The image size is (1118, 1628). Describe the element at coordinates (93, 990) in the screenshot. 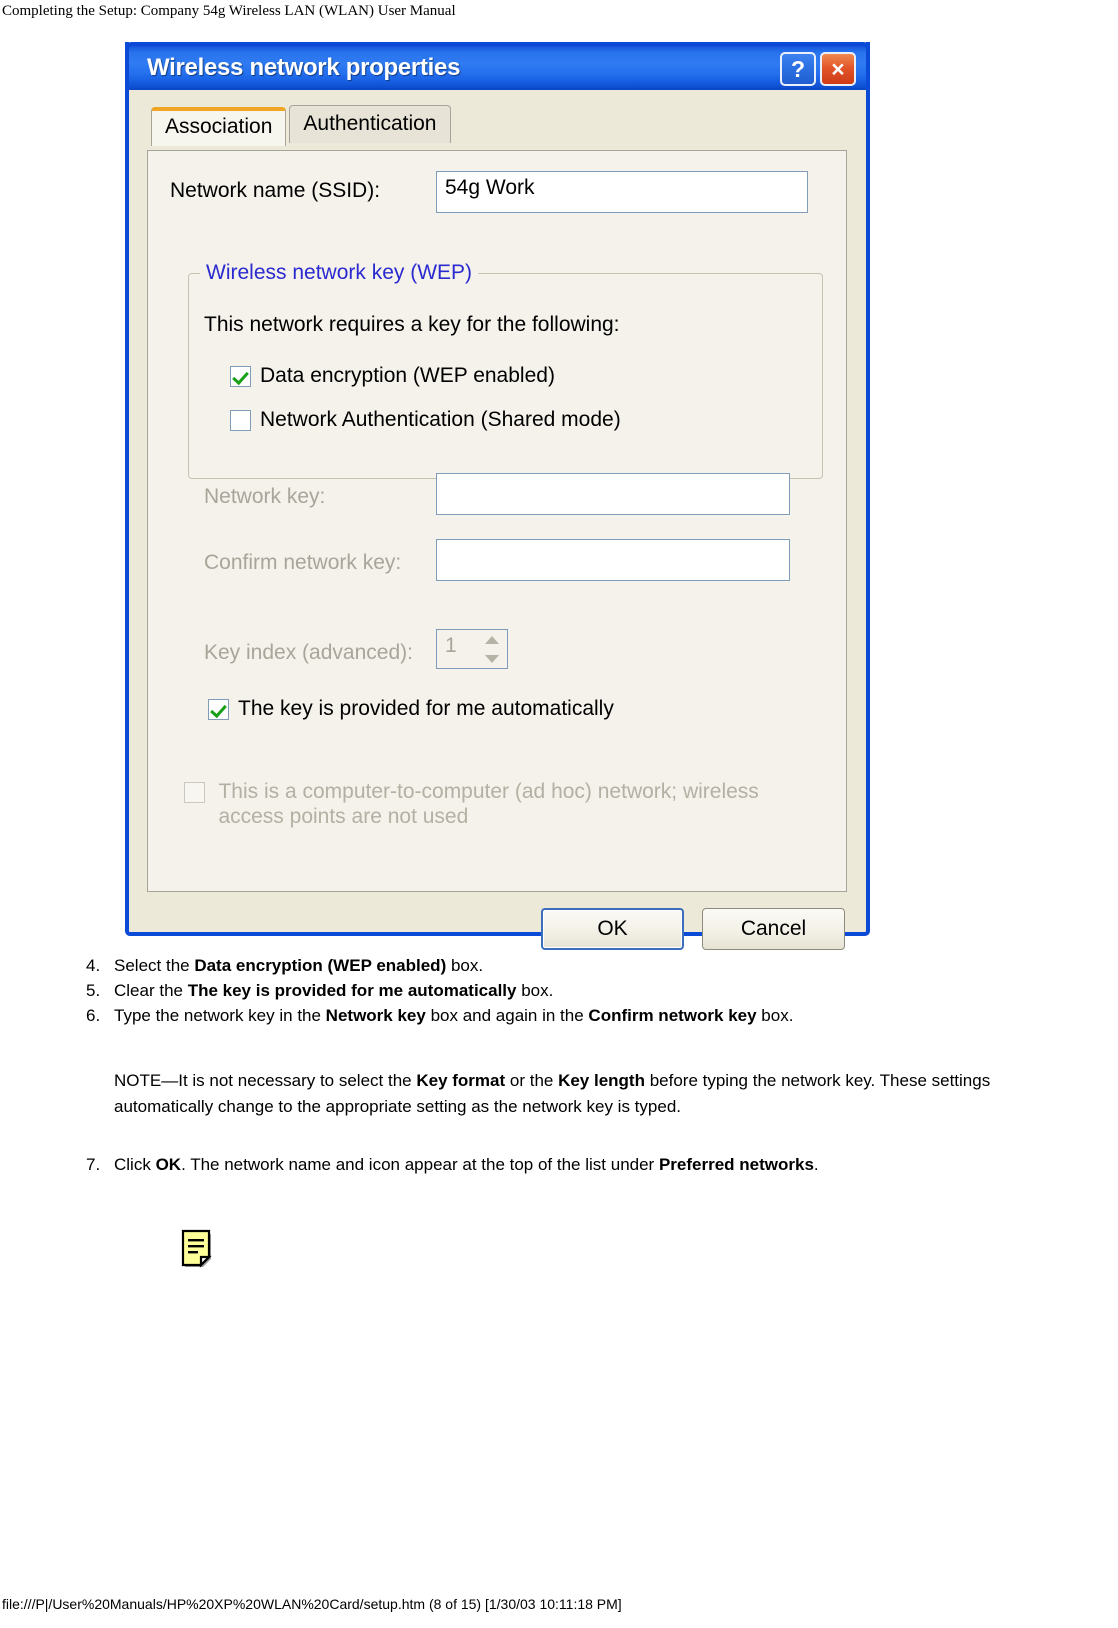

I see `step-number: 5.` at that location.